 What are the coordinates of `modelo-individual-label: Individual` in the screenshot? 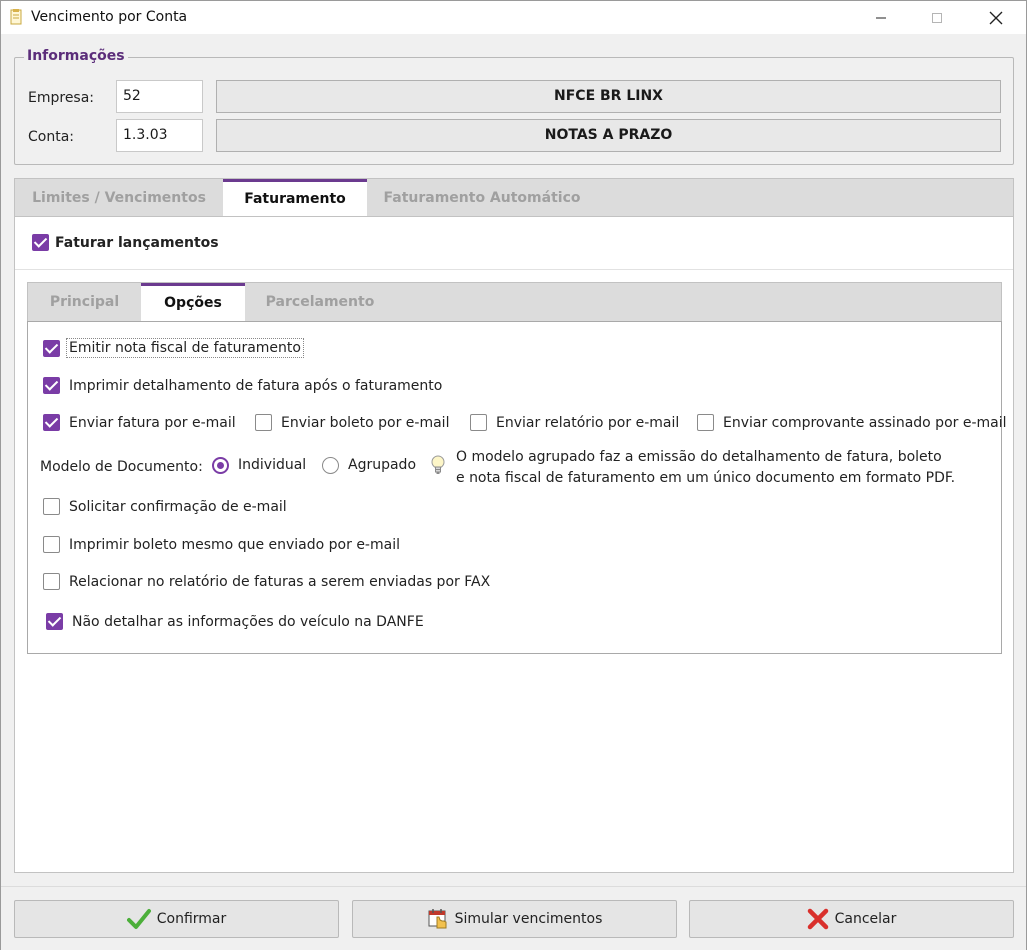 It's located at (272, 465).